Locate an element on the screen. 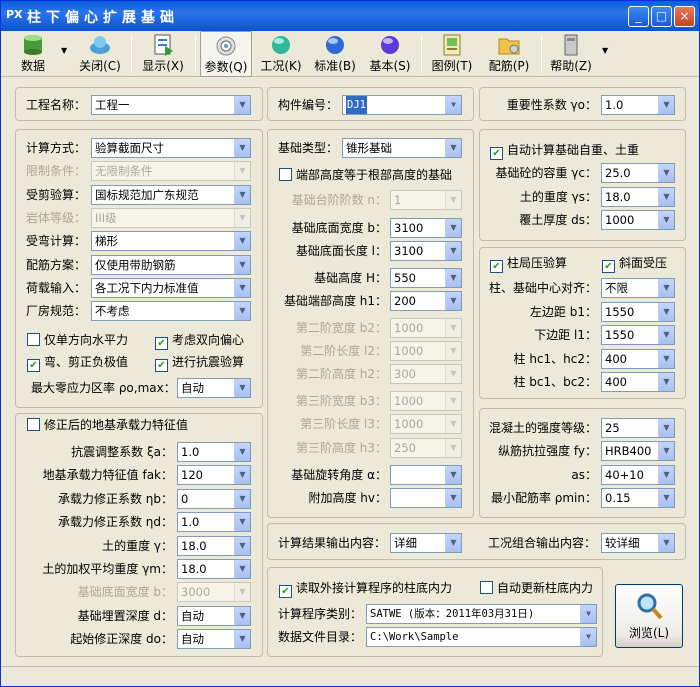 Image resolution: width=700 pixels, height=687 pixels. toolbar-close-button: 关闭(C) is located at coordinates (100, 54).